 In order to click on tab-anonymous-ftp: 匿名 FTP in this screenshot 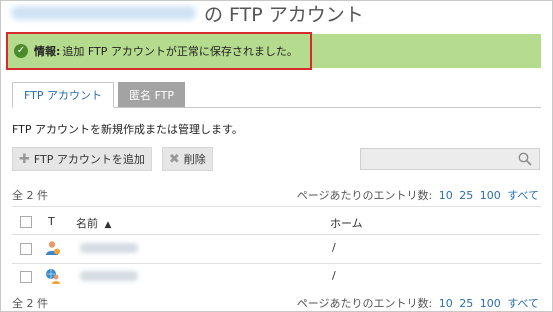, I will do `click(151, 95)`.